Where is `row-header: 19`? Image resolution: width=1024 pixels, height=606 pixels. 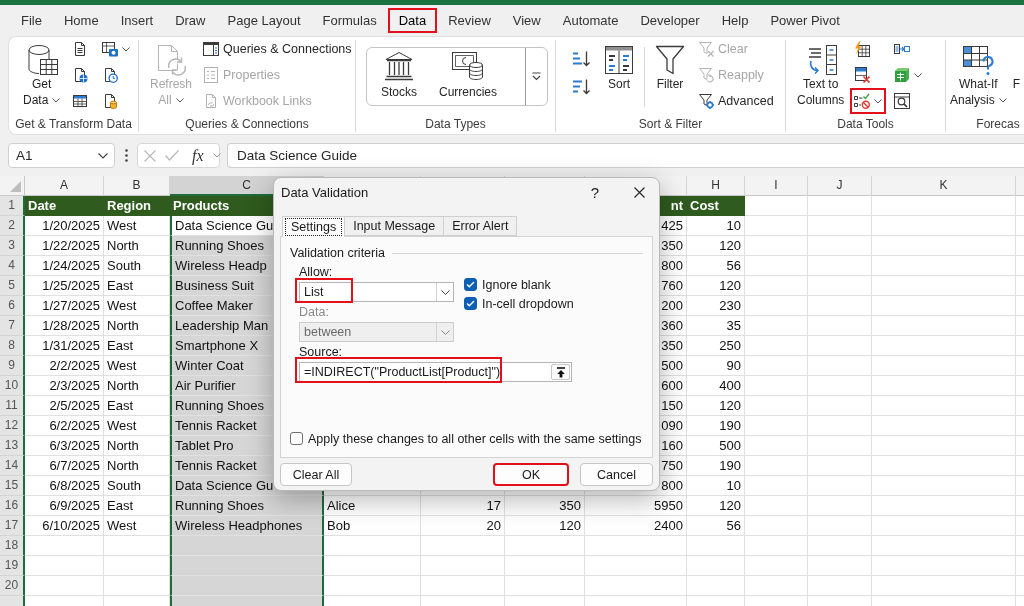
row-header: 19 is located at coordinates (12, 566).